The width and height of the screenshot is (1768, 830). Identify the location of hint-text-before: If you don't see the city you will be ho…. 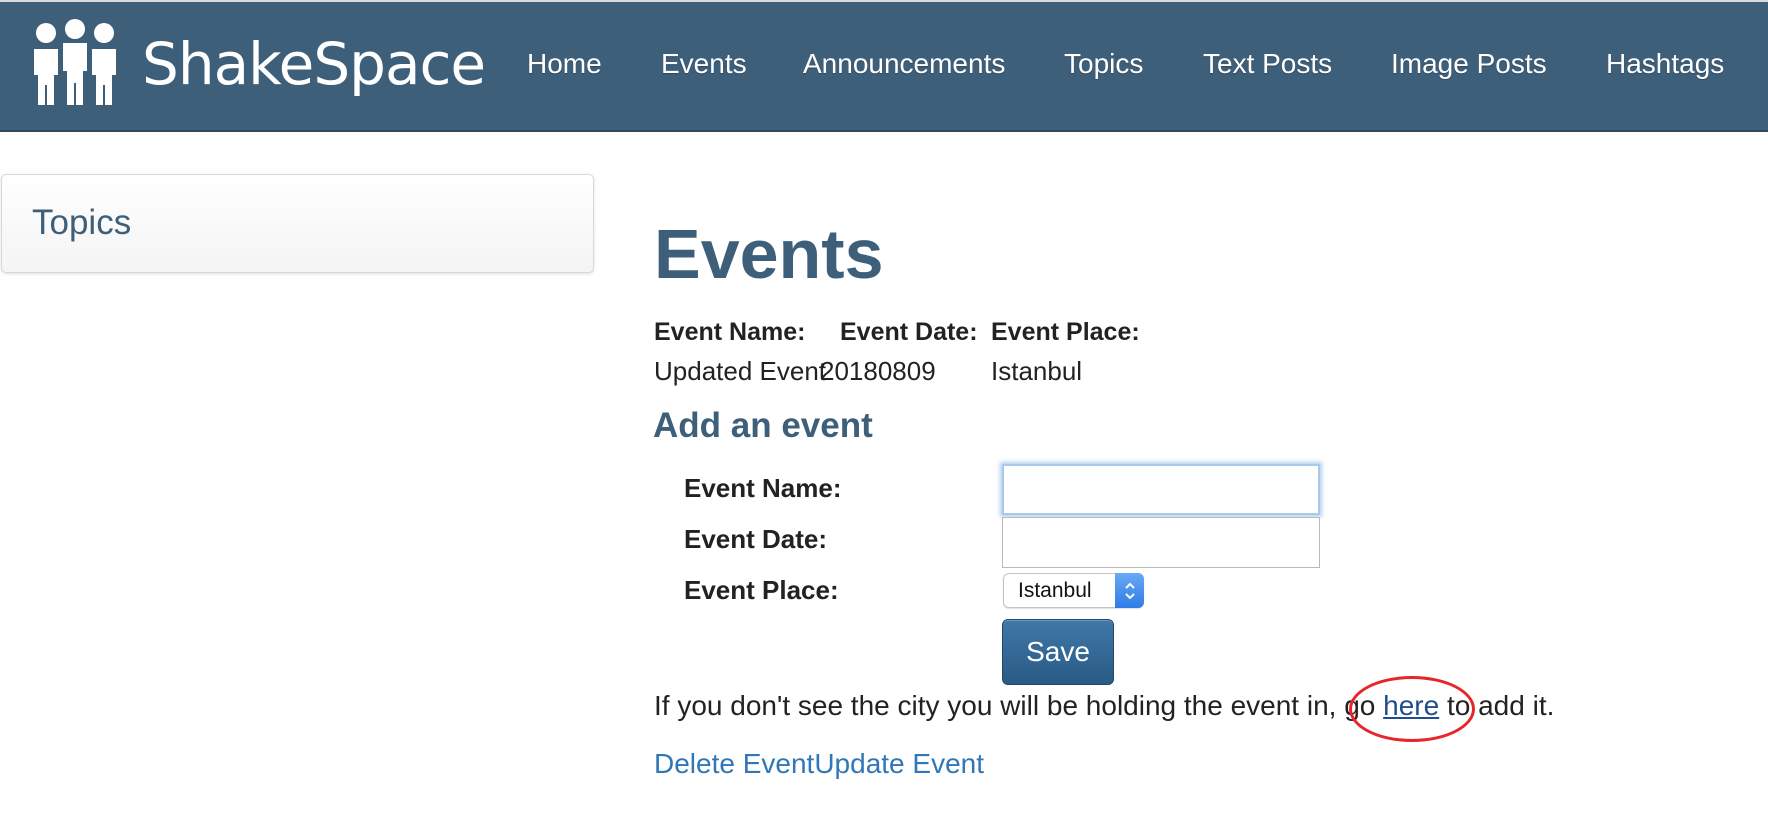
(1019, 705).